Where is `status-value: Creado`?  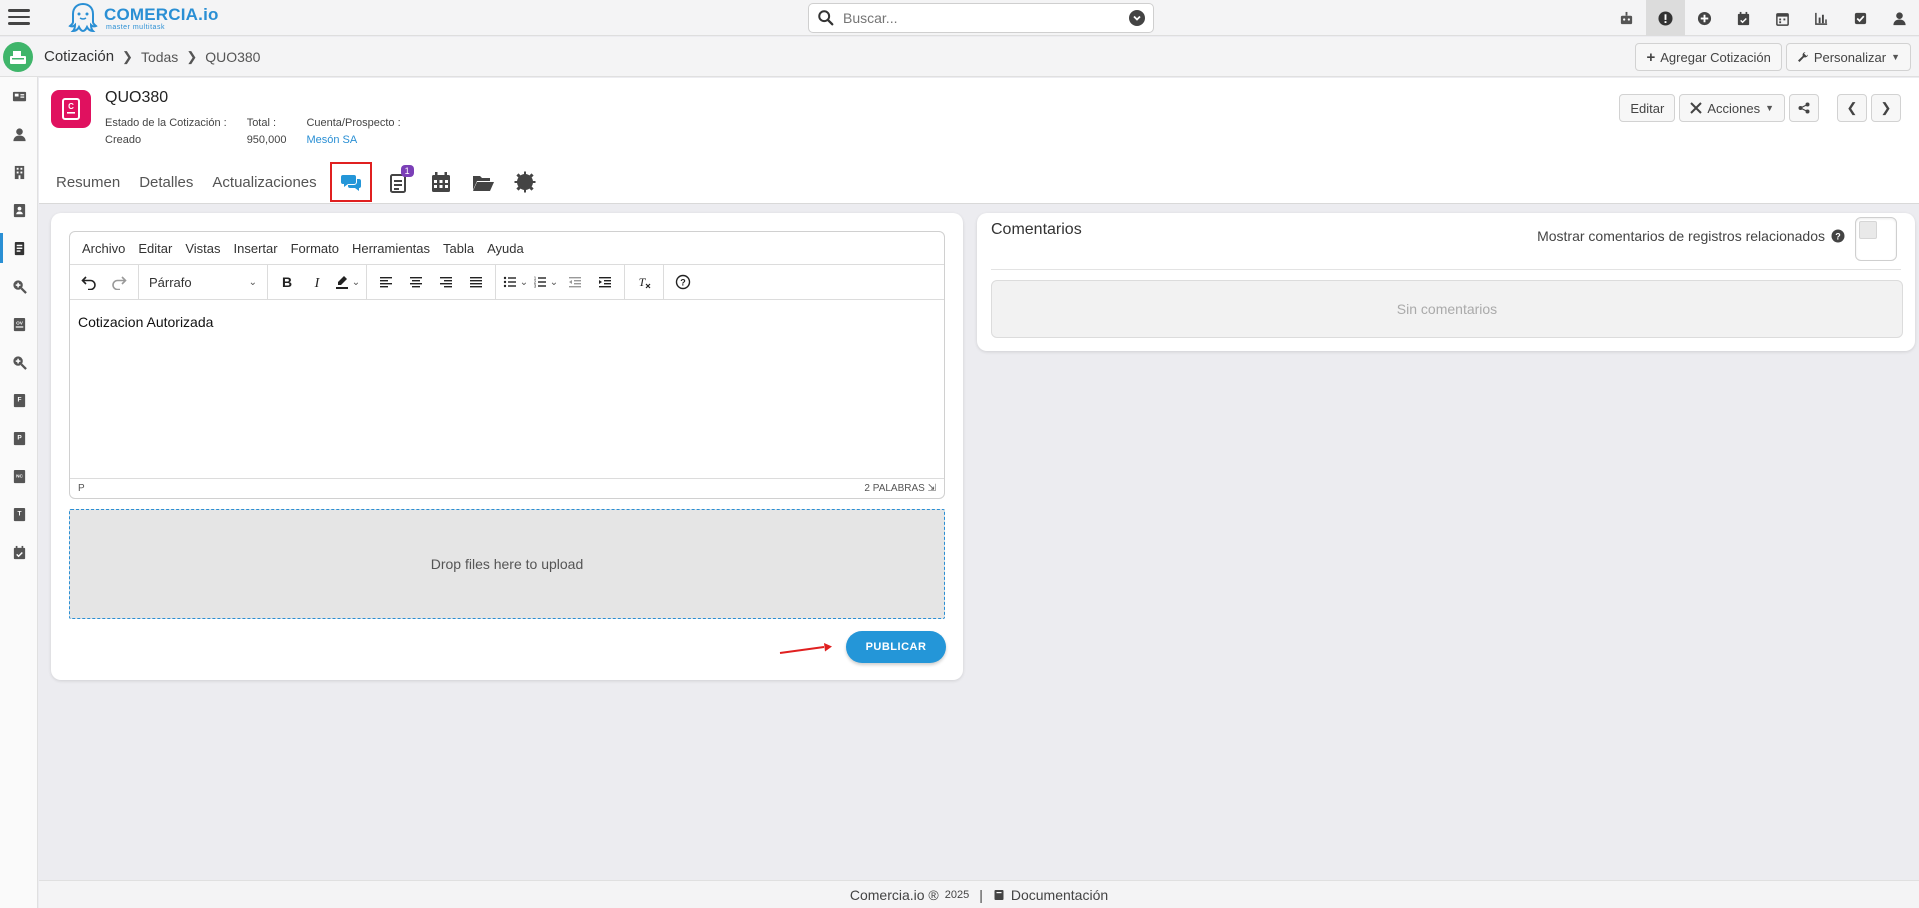 status-value: Creado is located at coordinates (123, 140).